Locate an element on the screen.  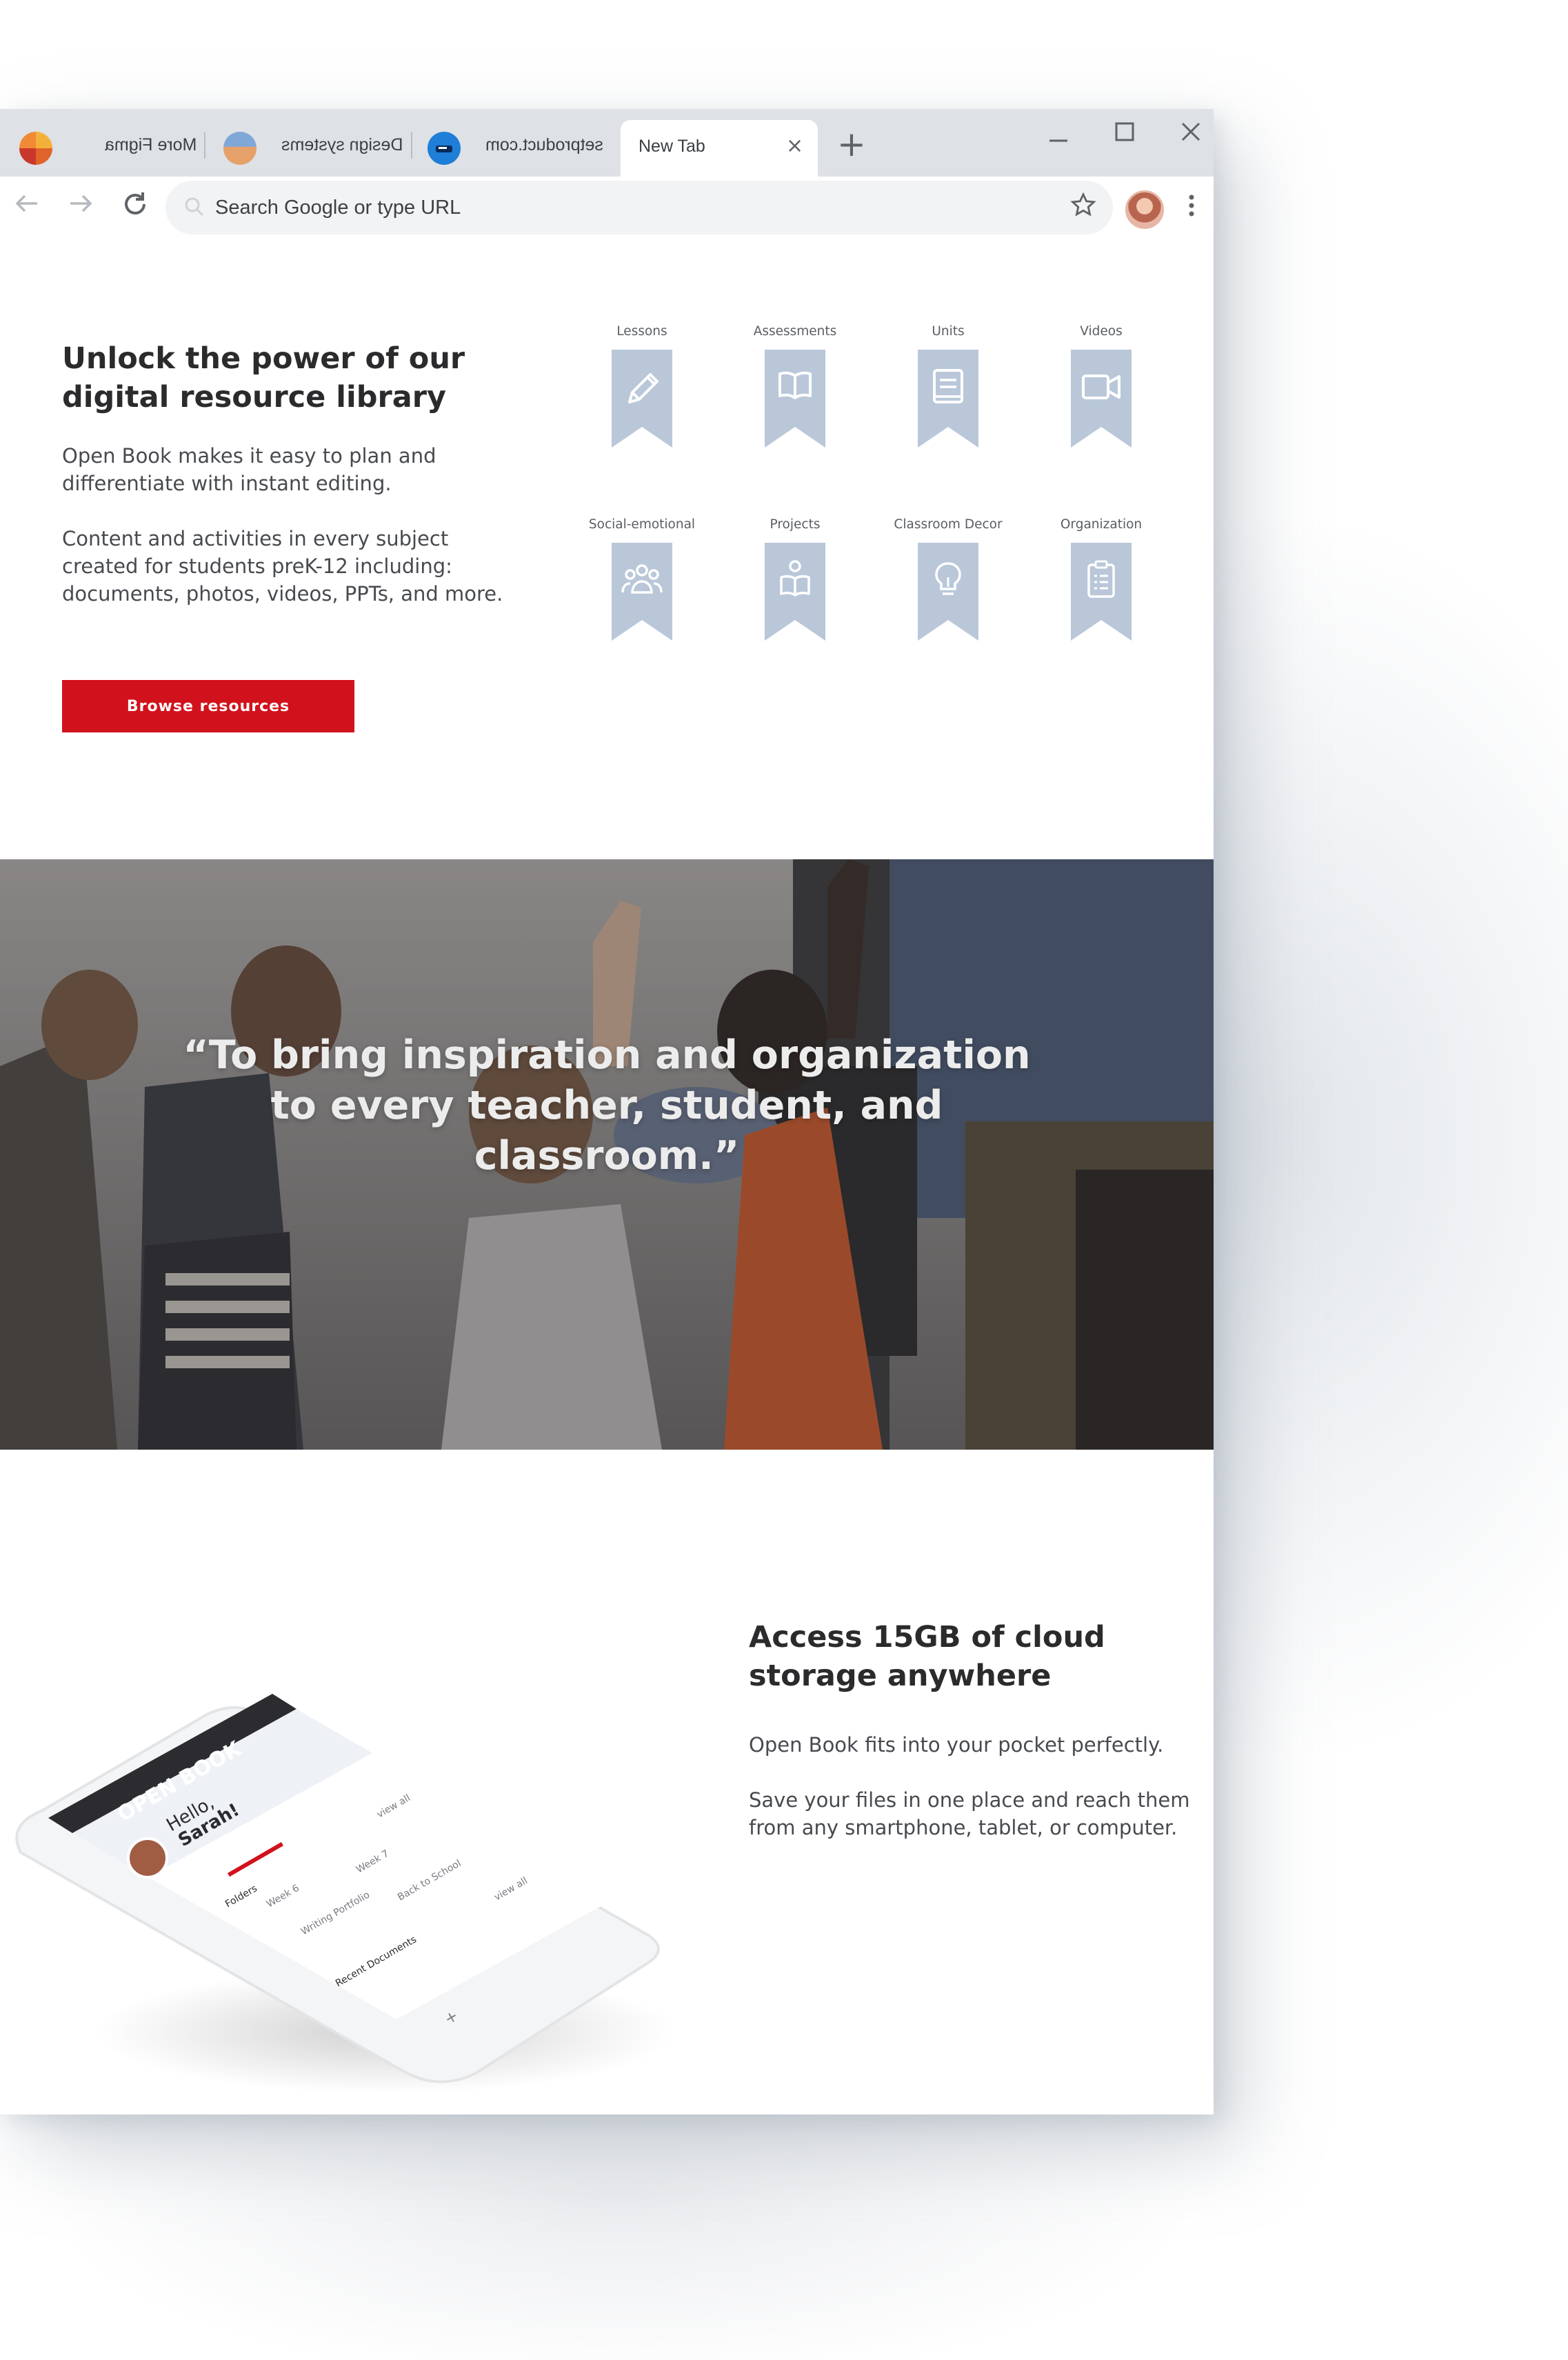
profile-avatar is located at coordinates (1144, 209).